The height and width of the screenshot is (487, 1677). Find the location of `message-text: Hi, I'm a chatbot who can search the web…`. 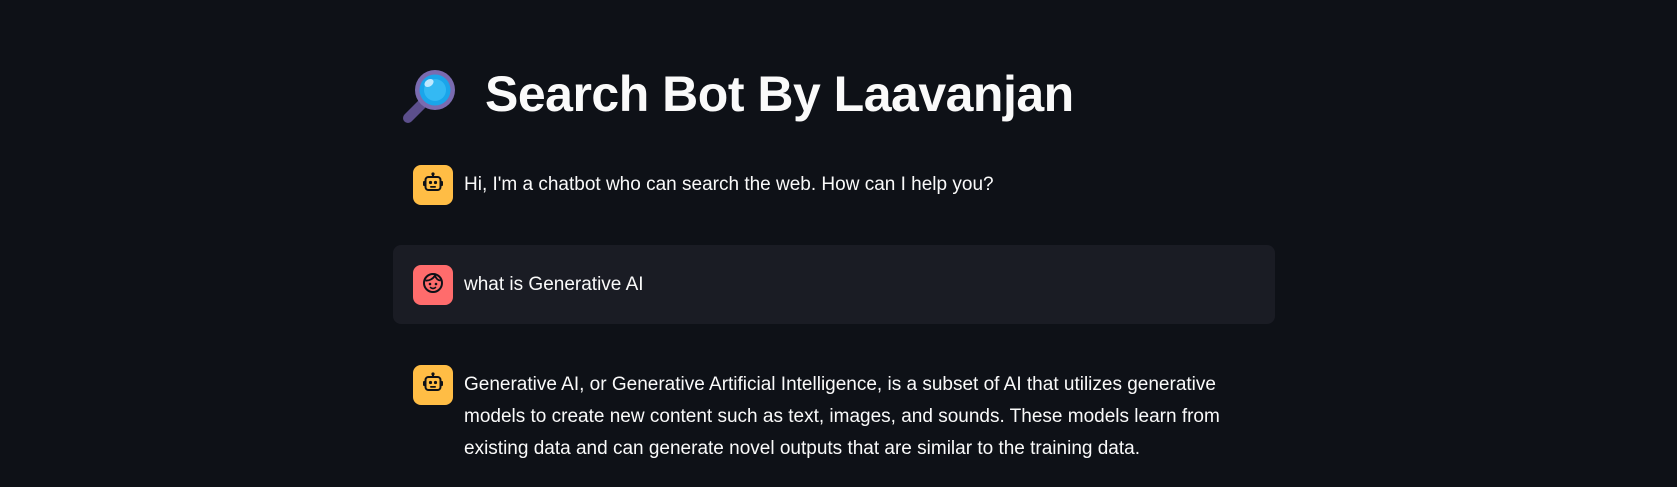

message-text: Hi, I'm a chatbot who can search the web… is located at coordinates (729, 184).